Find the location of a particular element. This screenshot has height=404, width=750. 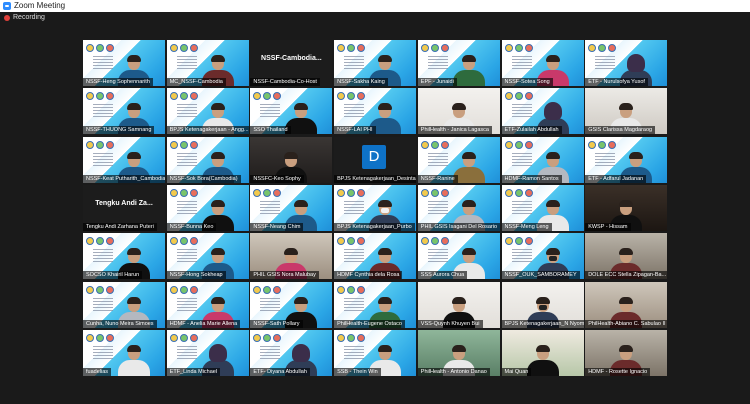

participant-tile: NSSF_OUK_SAMBORAMEY is located at coordinates (542, 256).